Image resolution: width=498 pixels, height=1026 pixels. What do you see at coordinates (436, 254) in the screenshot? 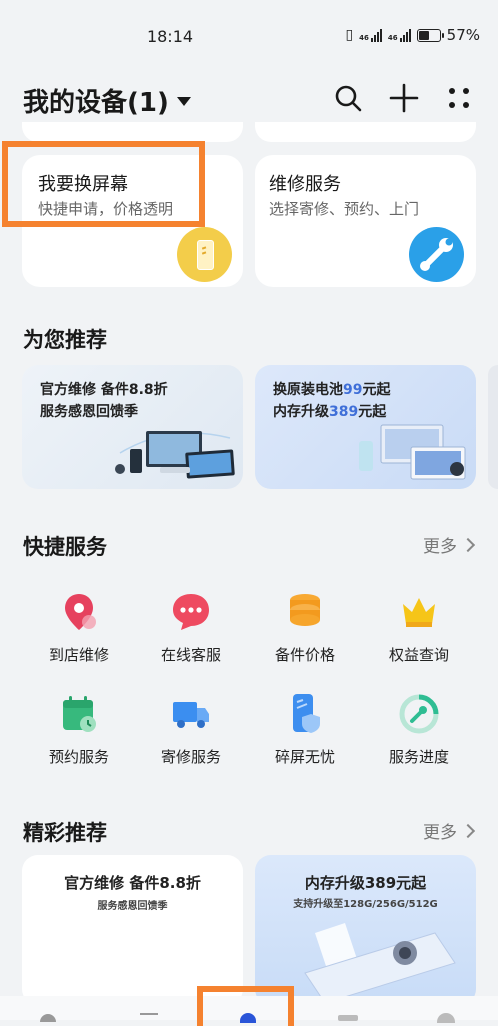
I see `wrench-icon` at bounding box center [436, 254].